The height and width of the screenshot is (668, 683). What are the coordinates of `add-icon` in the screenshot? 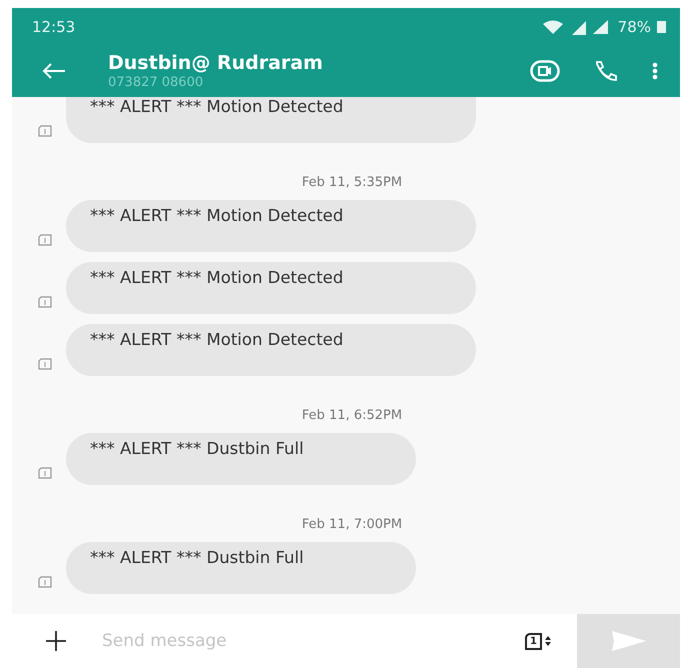 It's located at (56, 641).